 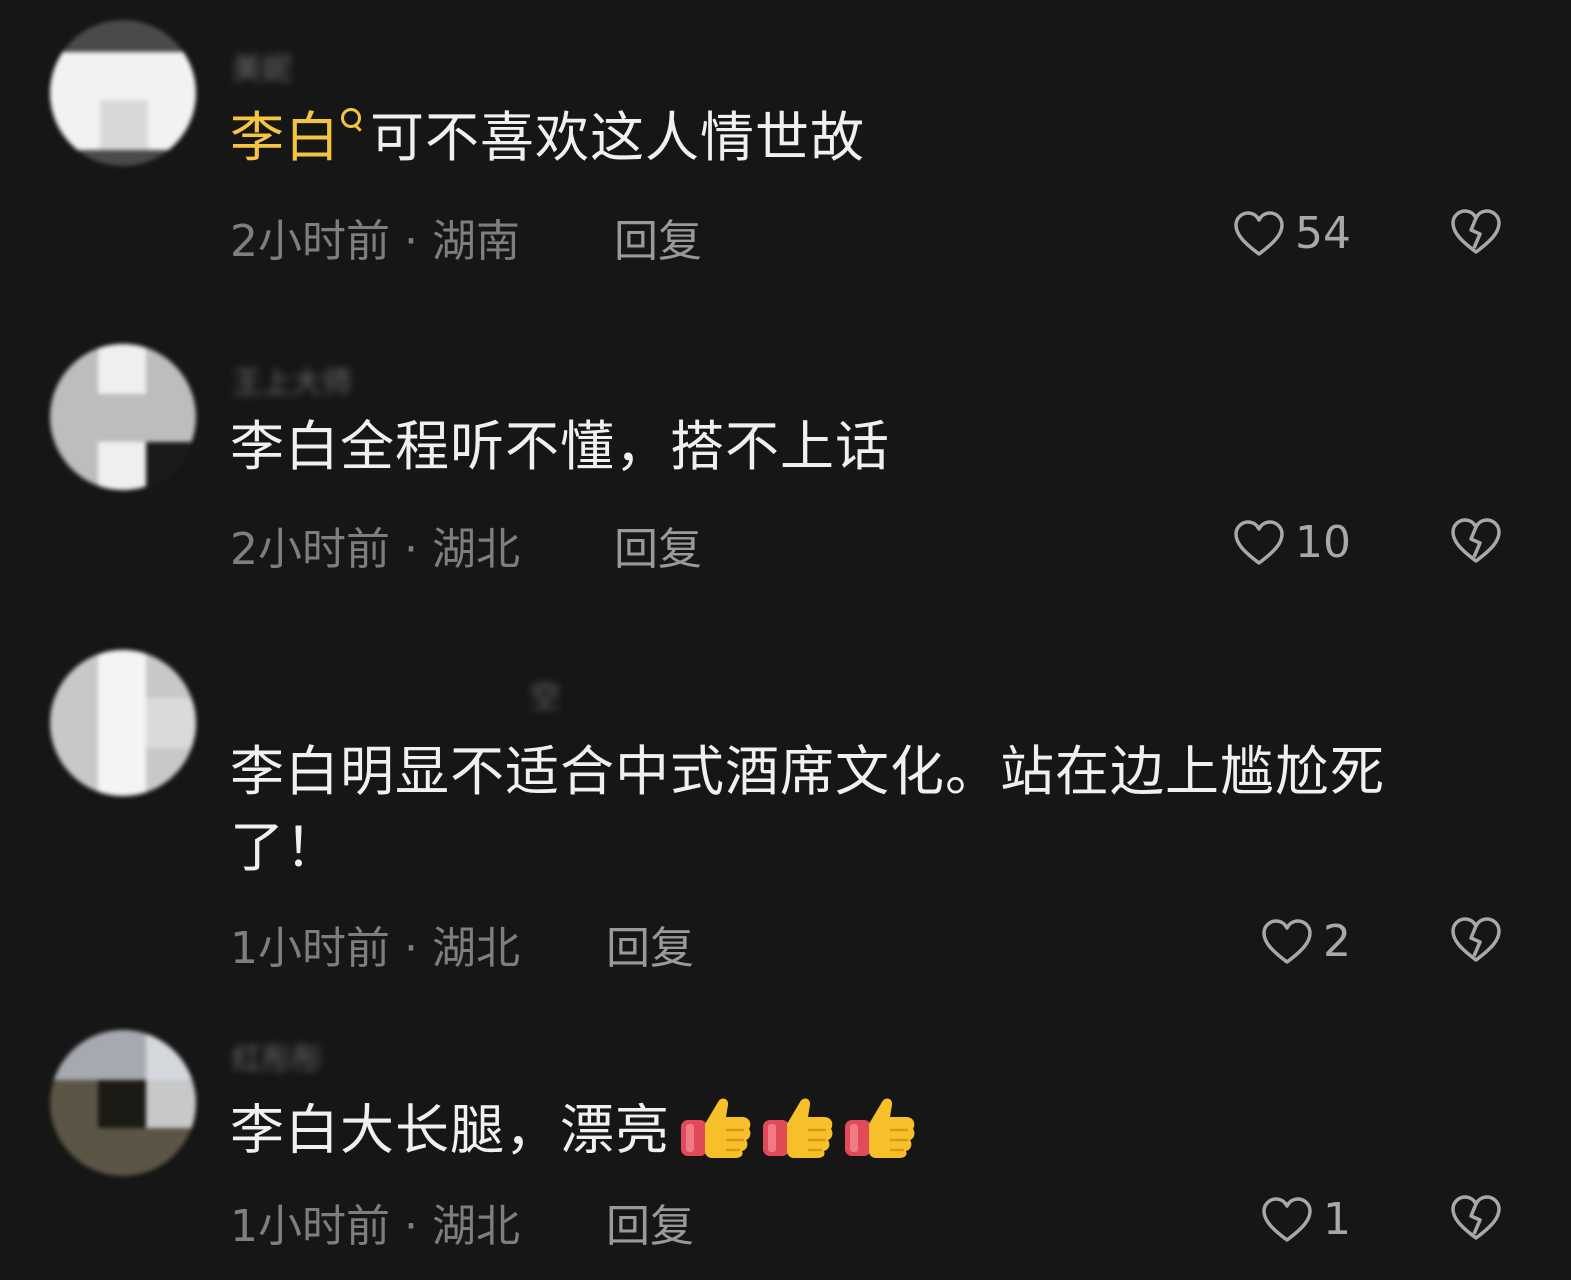 I want to click on comment-text: 李白明显不适合中式酒席文化。站在边上尴尬死了！, so click(x=807, y=809).